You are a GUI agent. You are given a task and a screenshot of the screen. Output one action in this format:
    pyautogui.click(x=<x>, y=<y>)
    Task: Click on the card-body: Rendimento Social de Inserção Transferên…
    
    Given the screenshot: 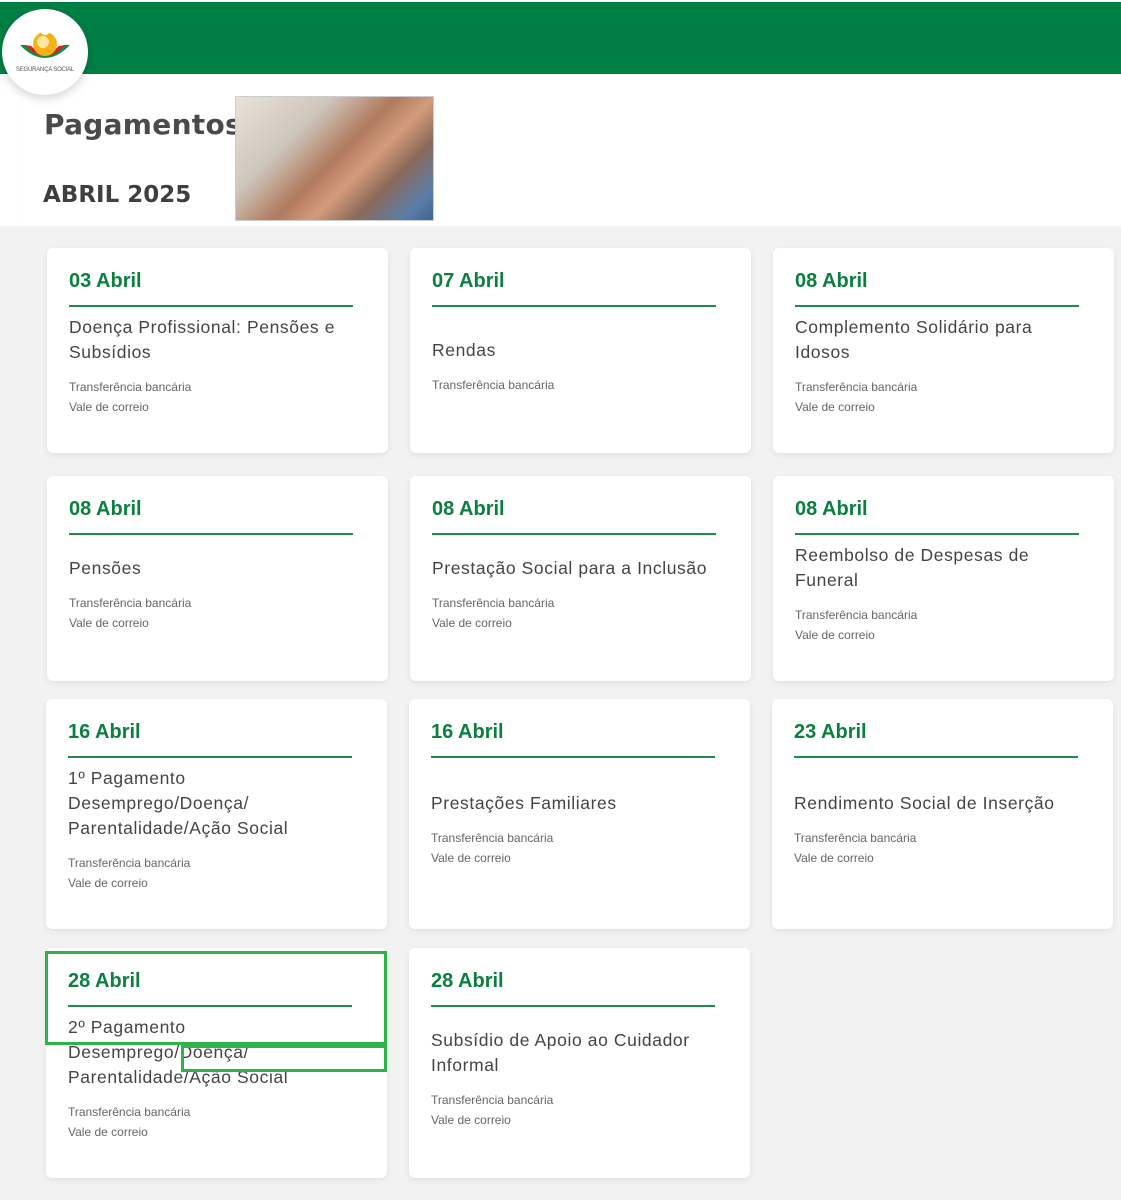 What is the action you would take?
    pyautogui.click(x=939, y=829)
    